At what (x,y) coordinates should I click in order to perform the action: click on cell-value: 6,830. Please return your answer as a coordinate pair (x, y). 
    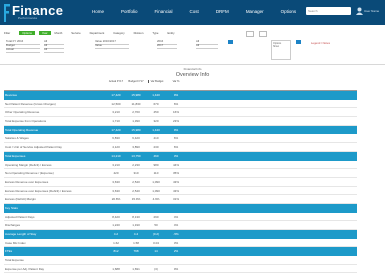
    Looking at the image, I should click on (116, 138).